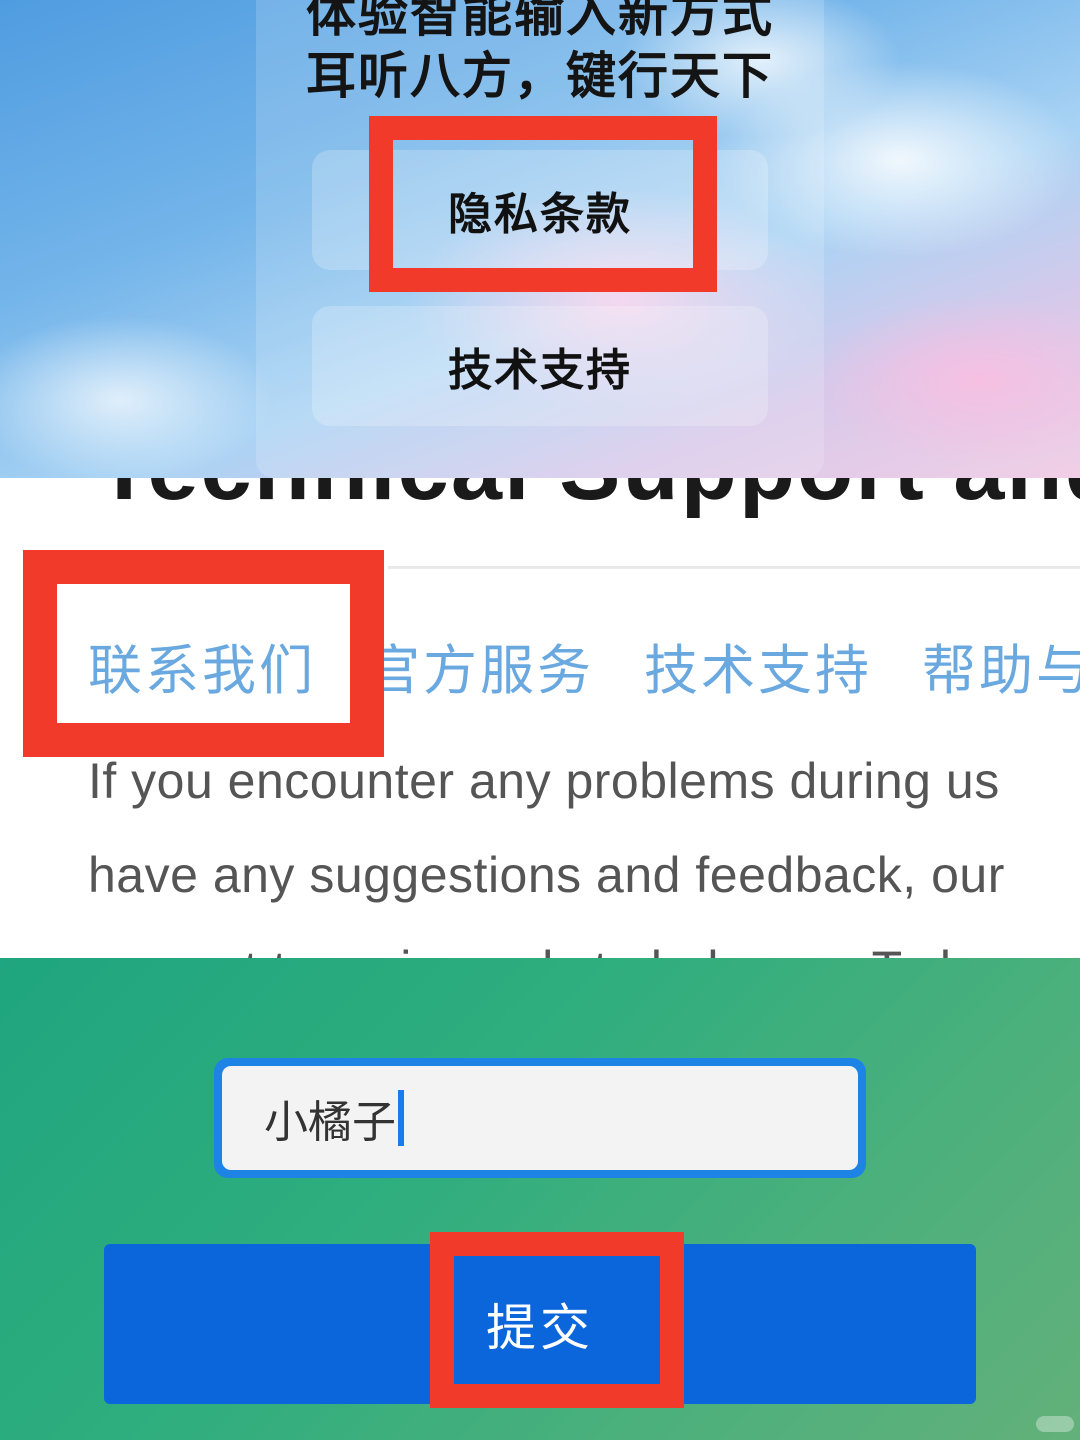 The width and height of the screenshot is (1080, 1440). What do you see at coordinates (546, 875) in the screenshot?
I see `paragraph-line: have any suggestions and feedback, our` at bounding box center [546, 875].